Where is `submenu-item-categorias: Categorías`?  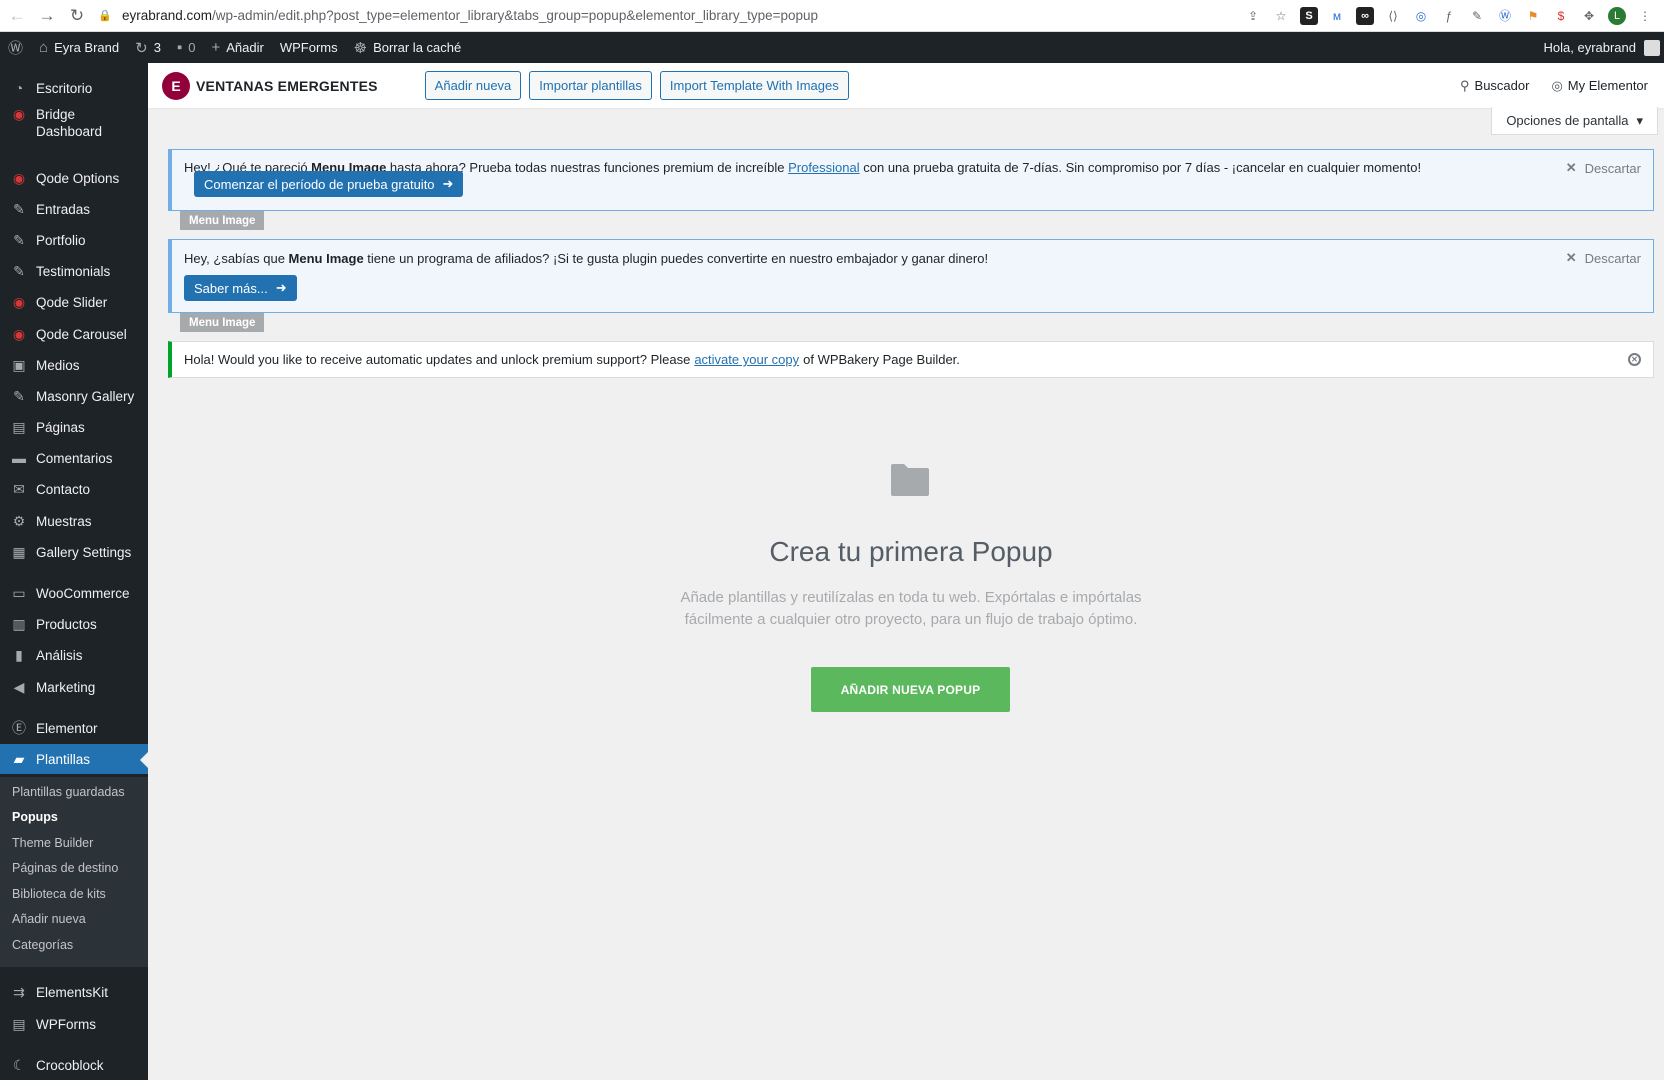
submenu-item-categorias: Categorías is located at coordinates (42, 945).